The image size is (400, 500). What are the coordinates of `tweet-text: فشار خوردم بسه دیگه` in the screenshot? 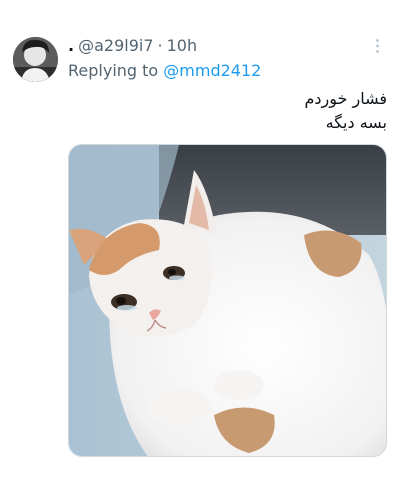 It's located at (237, 111).